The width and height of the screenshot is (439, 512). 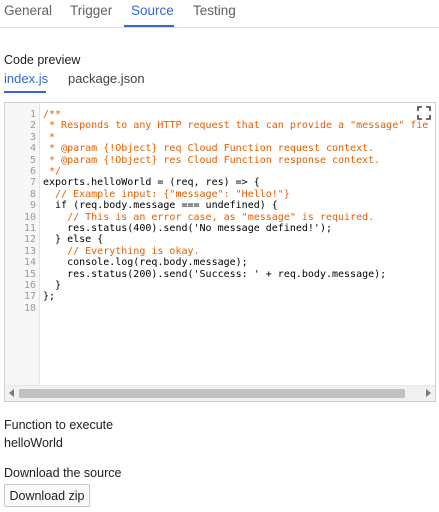 What do you see at coordinates (424, 113) in the screenshot?
I see `fullscreen-expand-icon` at bounding box center [424, 113].